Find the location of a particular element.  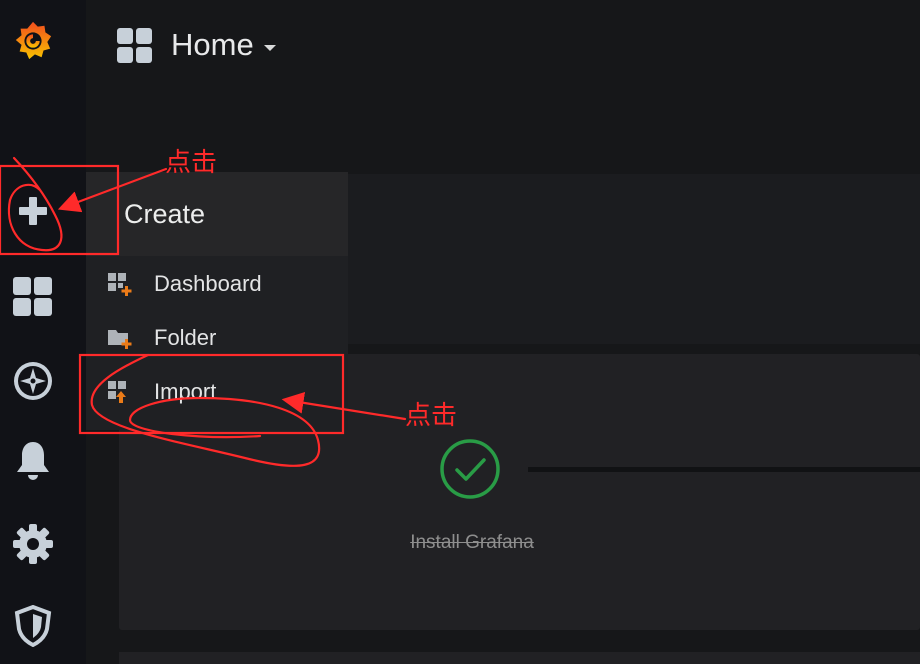

grafana-logo-icon is located at coordinates (33, 41).